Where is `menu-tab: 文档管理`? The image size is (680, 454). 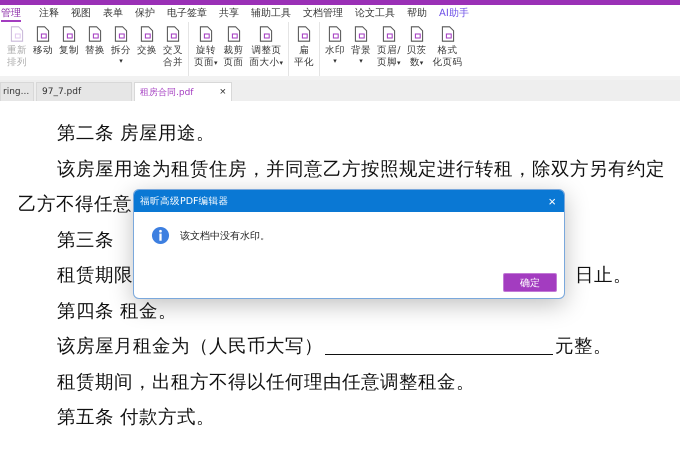 menu-tab: 文档管理 is located at coordinates (323, 14).